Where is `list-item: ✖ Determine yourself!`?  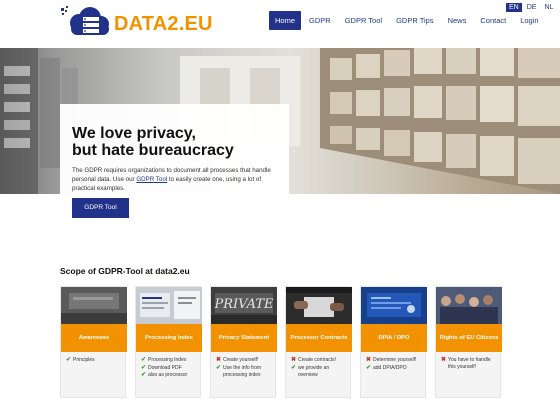
list-item: ✖ Determine yourself! is located at coordinates (395, 360).